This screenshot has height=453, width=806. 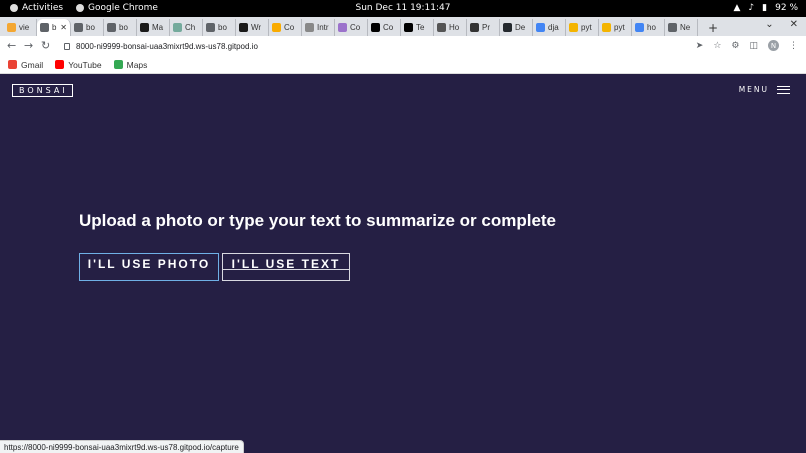 What do you see at coordinates (735, 46) in the screenshot?
I see `extensions-icon: ⚙` at bounding box center [735, 46].